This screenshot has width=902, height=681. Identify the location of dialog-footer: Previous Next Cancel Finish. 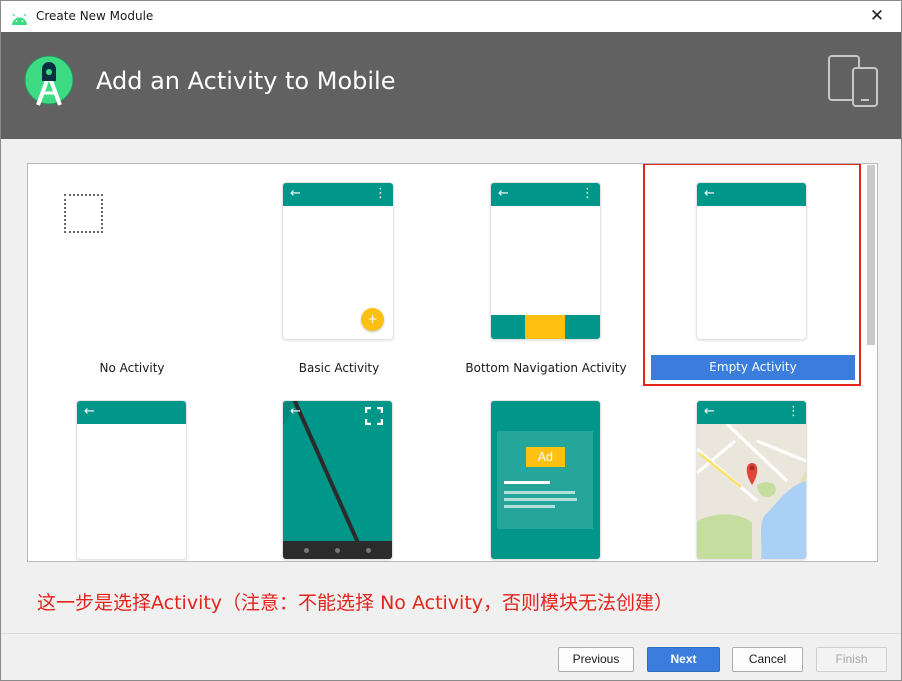
(451, 656).